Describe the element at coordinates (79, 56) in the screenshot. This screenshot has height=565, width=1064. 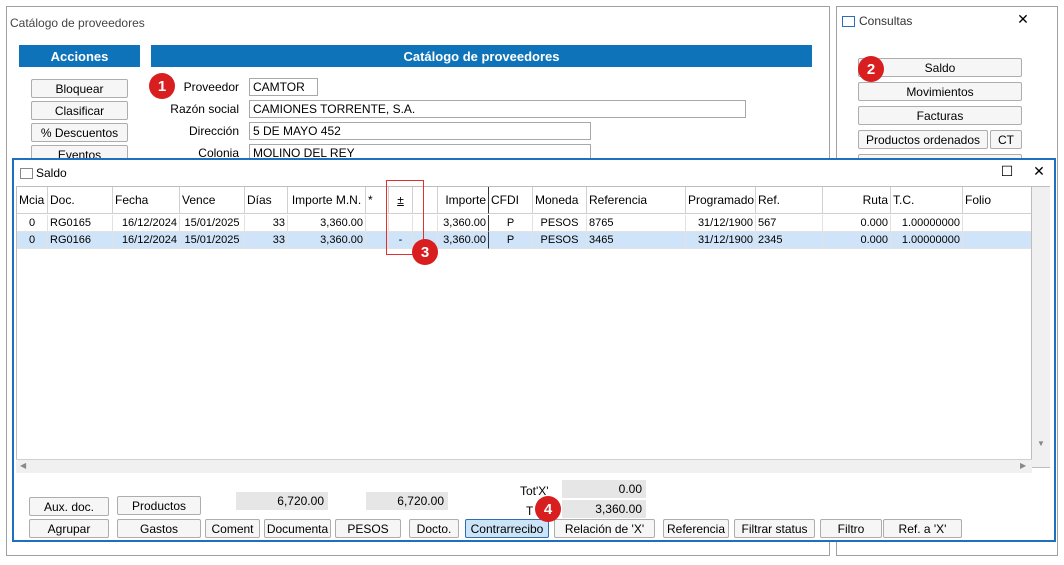
I see `acciones-header: Acciones` at that location.